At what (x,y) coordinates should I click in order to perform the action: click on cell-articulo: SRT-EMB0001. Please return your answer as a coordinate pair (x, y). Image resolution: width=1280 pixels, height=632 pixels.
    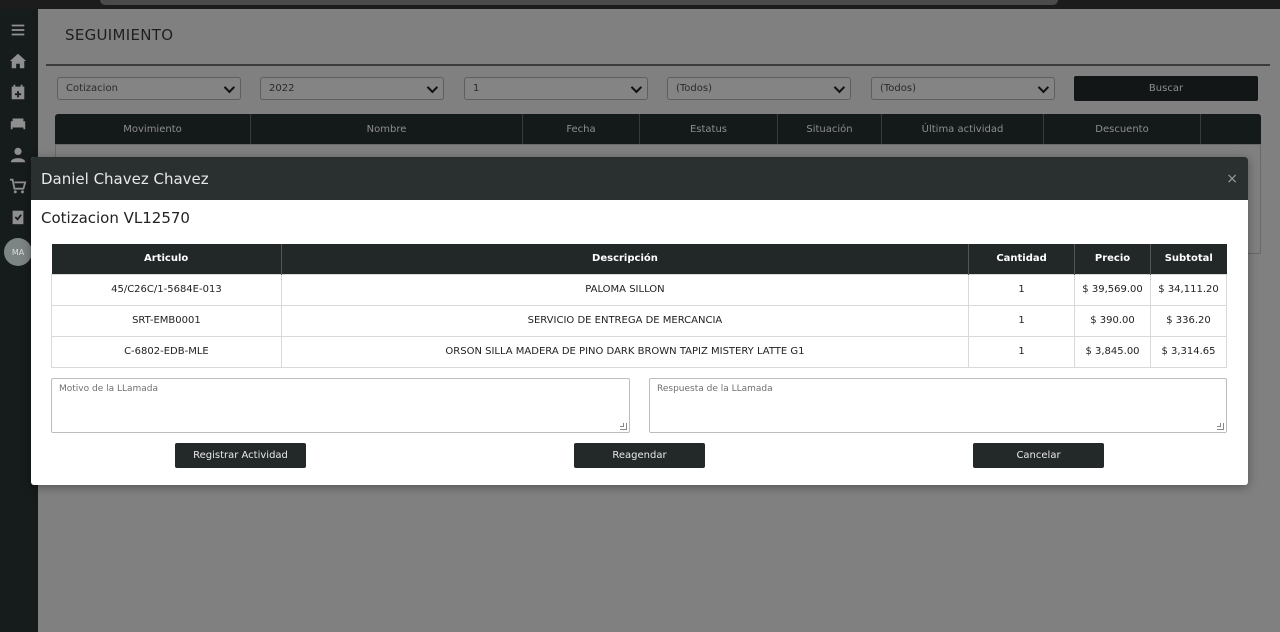
    Looking at the image, I should click on (166, 320).